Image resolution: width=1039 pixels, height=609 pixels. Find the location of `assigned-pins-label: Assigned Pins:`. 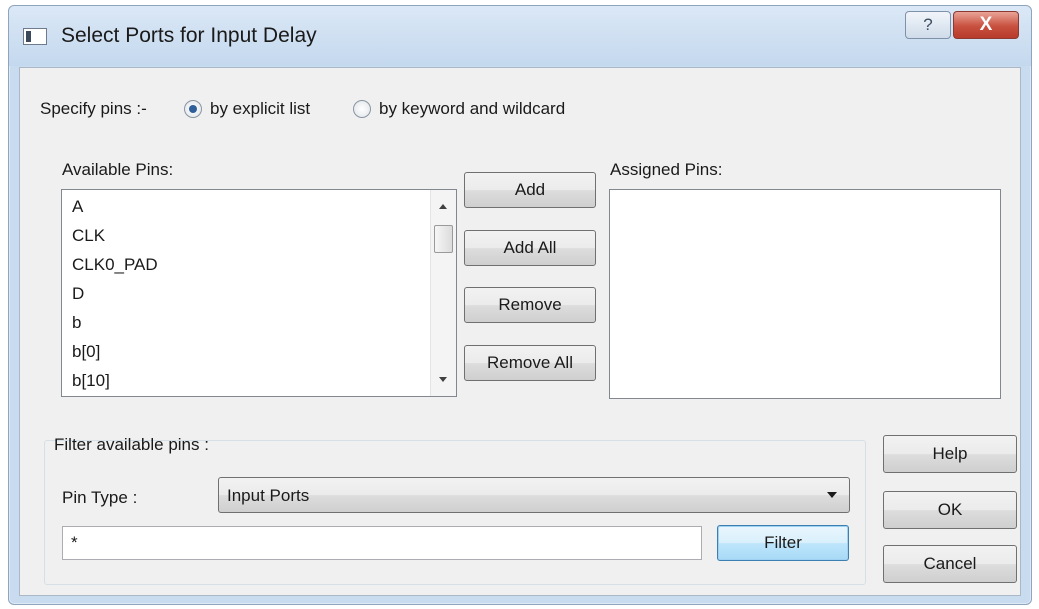

assigned-pins-label: Assigned Pins: is located at coordinates (666, 169).